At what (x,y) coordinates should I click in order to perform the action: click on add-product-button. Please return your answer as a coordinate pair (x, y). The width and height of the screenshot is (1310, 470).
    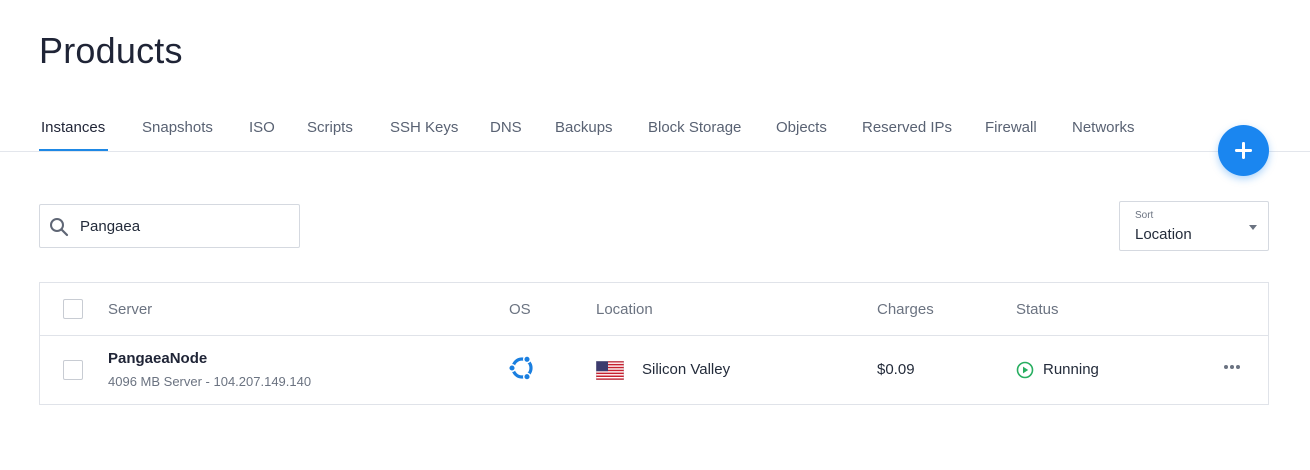
    Looking at the image, I should click on (1243, 150).